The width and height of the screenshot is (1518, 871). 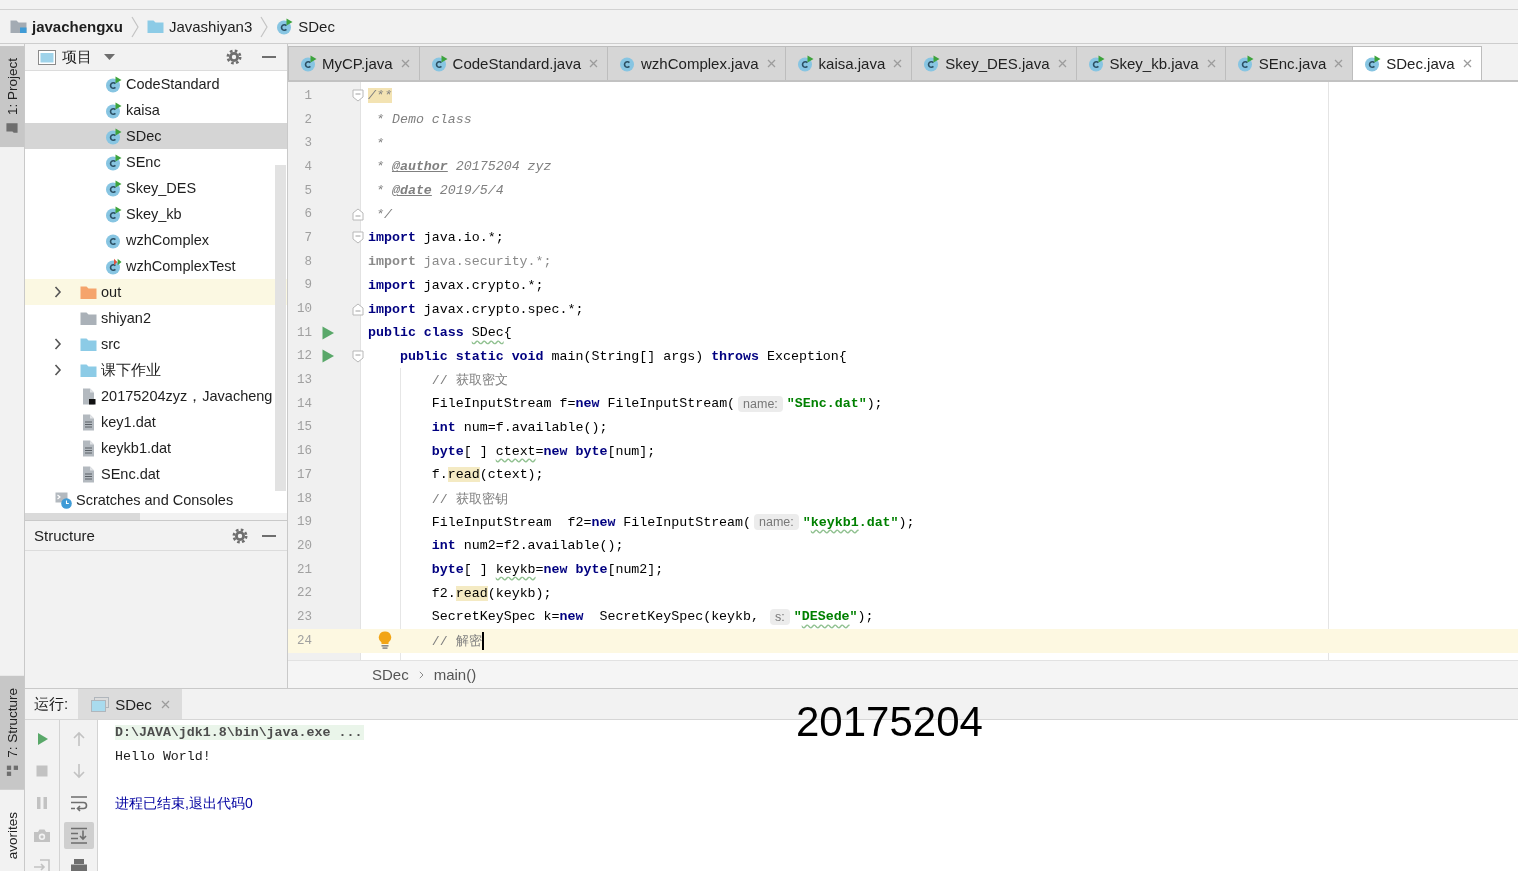 I want to click on structure-icon, so click(x=12, y=770).